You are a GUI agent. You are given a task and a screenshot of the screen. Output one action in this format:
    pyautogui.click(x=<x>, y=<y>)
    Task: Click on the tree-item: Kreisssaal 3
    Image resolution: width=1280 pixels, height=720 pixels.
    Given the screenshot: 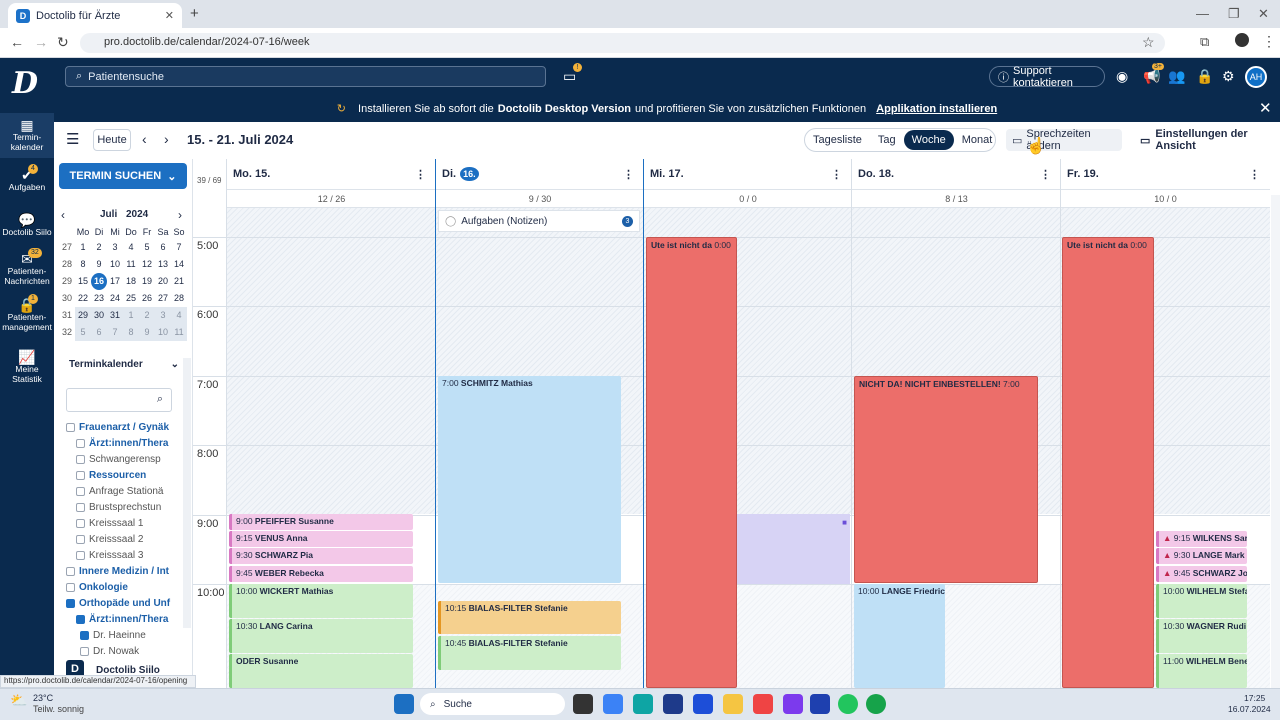 What is the action you would take?
    pyautogui.click(x=119, y=556)
    